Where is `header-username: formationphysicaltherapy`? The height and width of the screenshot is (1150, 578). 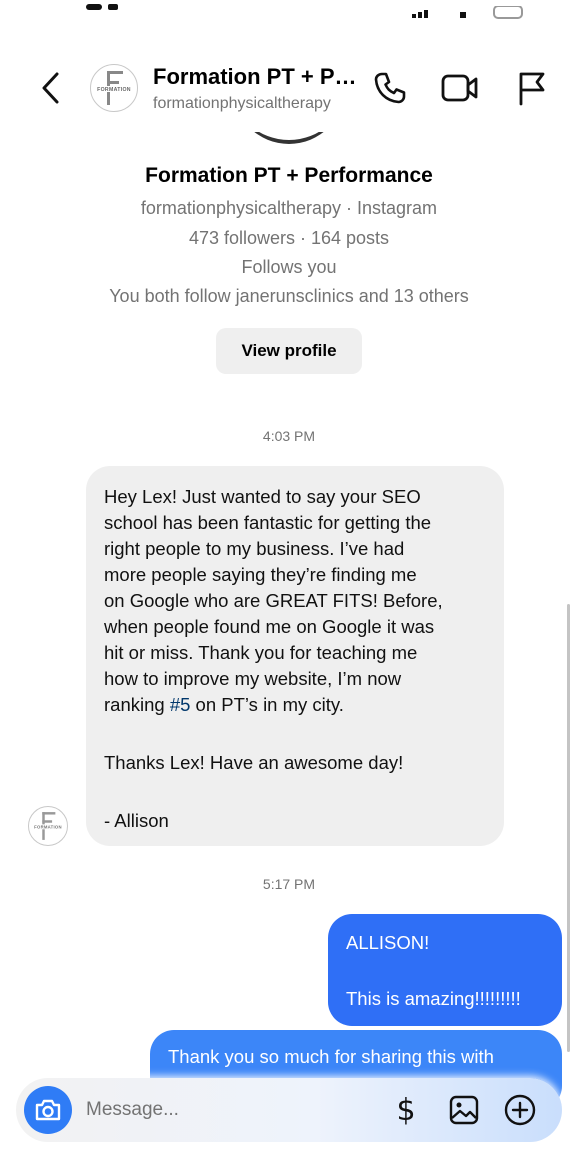 header-username: formationphysicaltherapy is located at coordinates (258, 104).